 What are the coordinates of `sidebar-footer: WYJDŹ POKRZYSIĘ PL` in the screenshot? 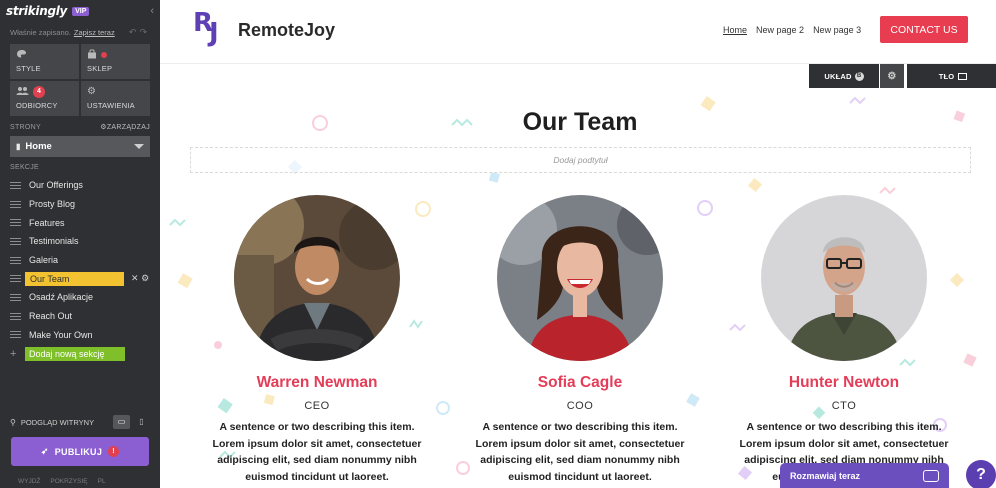 It's located at (80, 483).